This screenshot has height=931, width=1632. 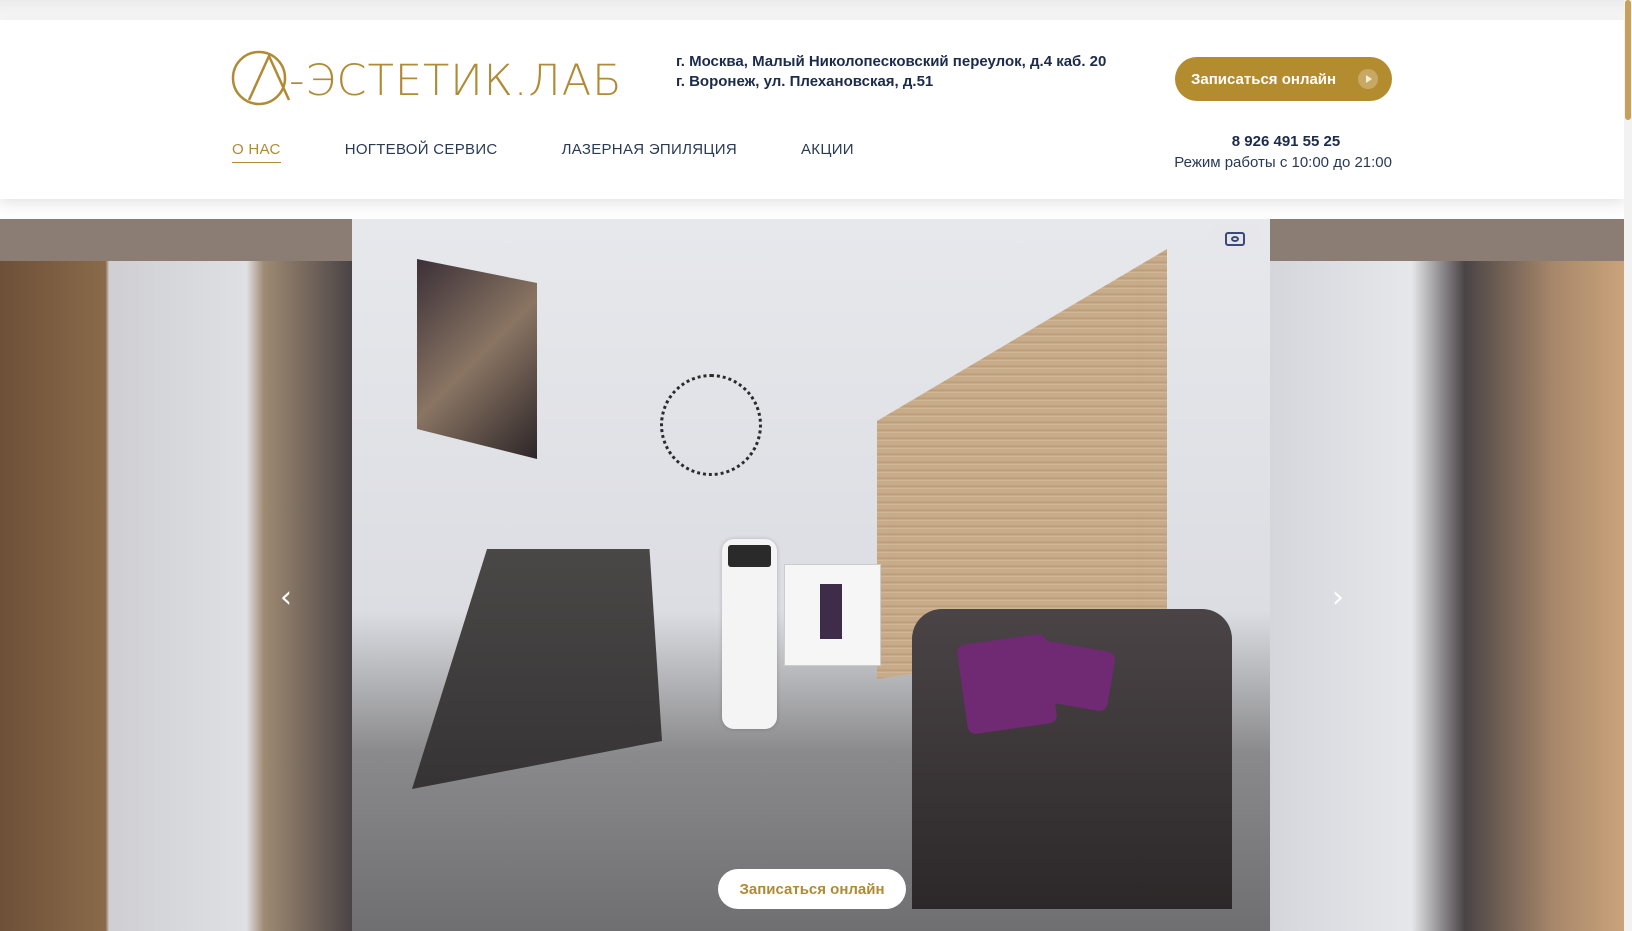 I want to click on phone-number: 8 926 491 55 25, so click(x=1271, y=141).